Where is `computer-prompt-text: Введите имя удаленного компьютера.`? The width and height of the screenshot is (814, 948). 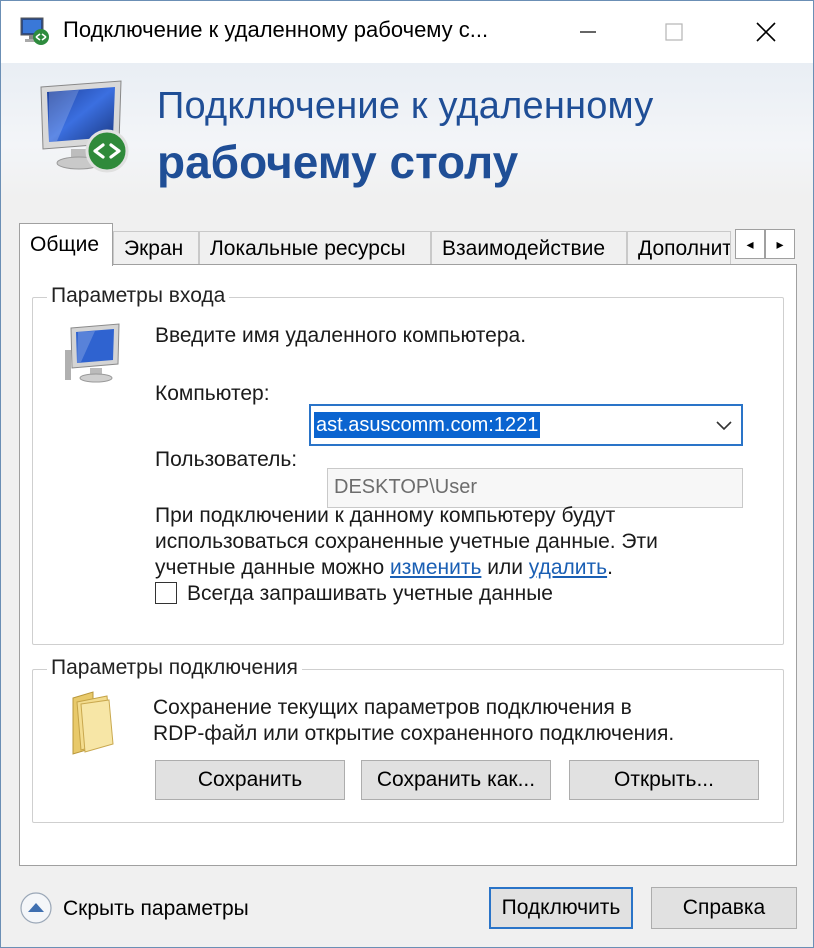 computer-prompt-text: Введите имя удаленного компьютера. is located at coordinates (341, 335).